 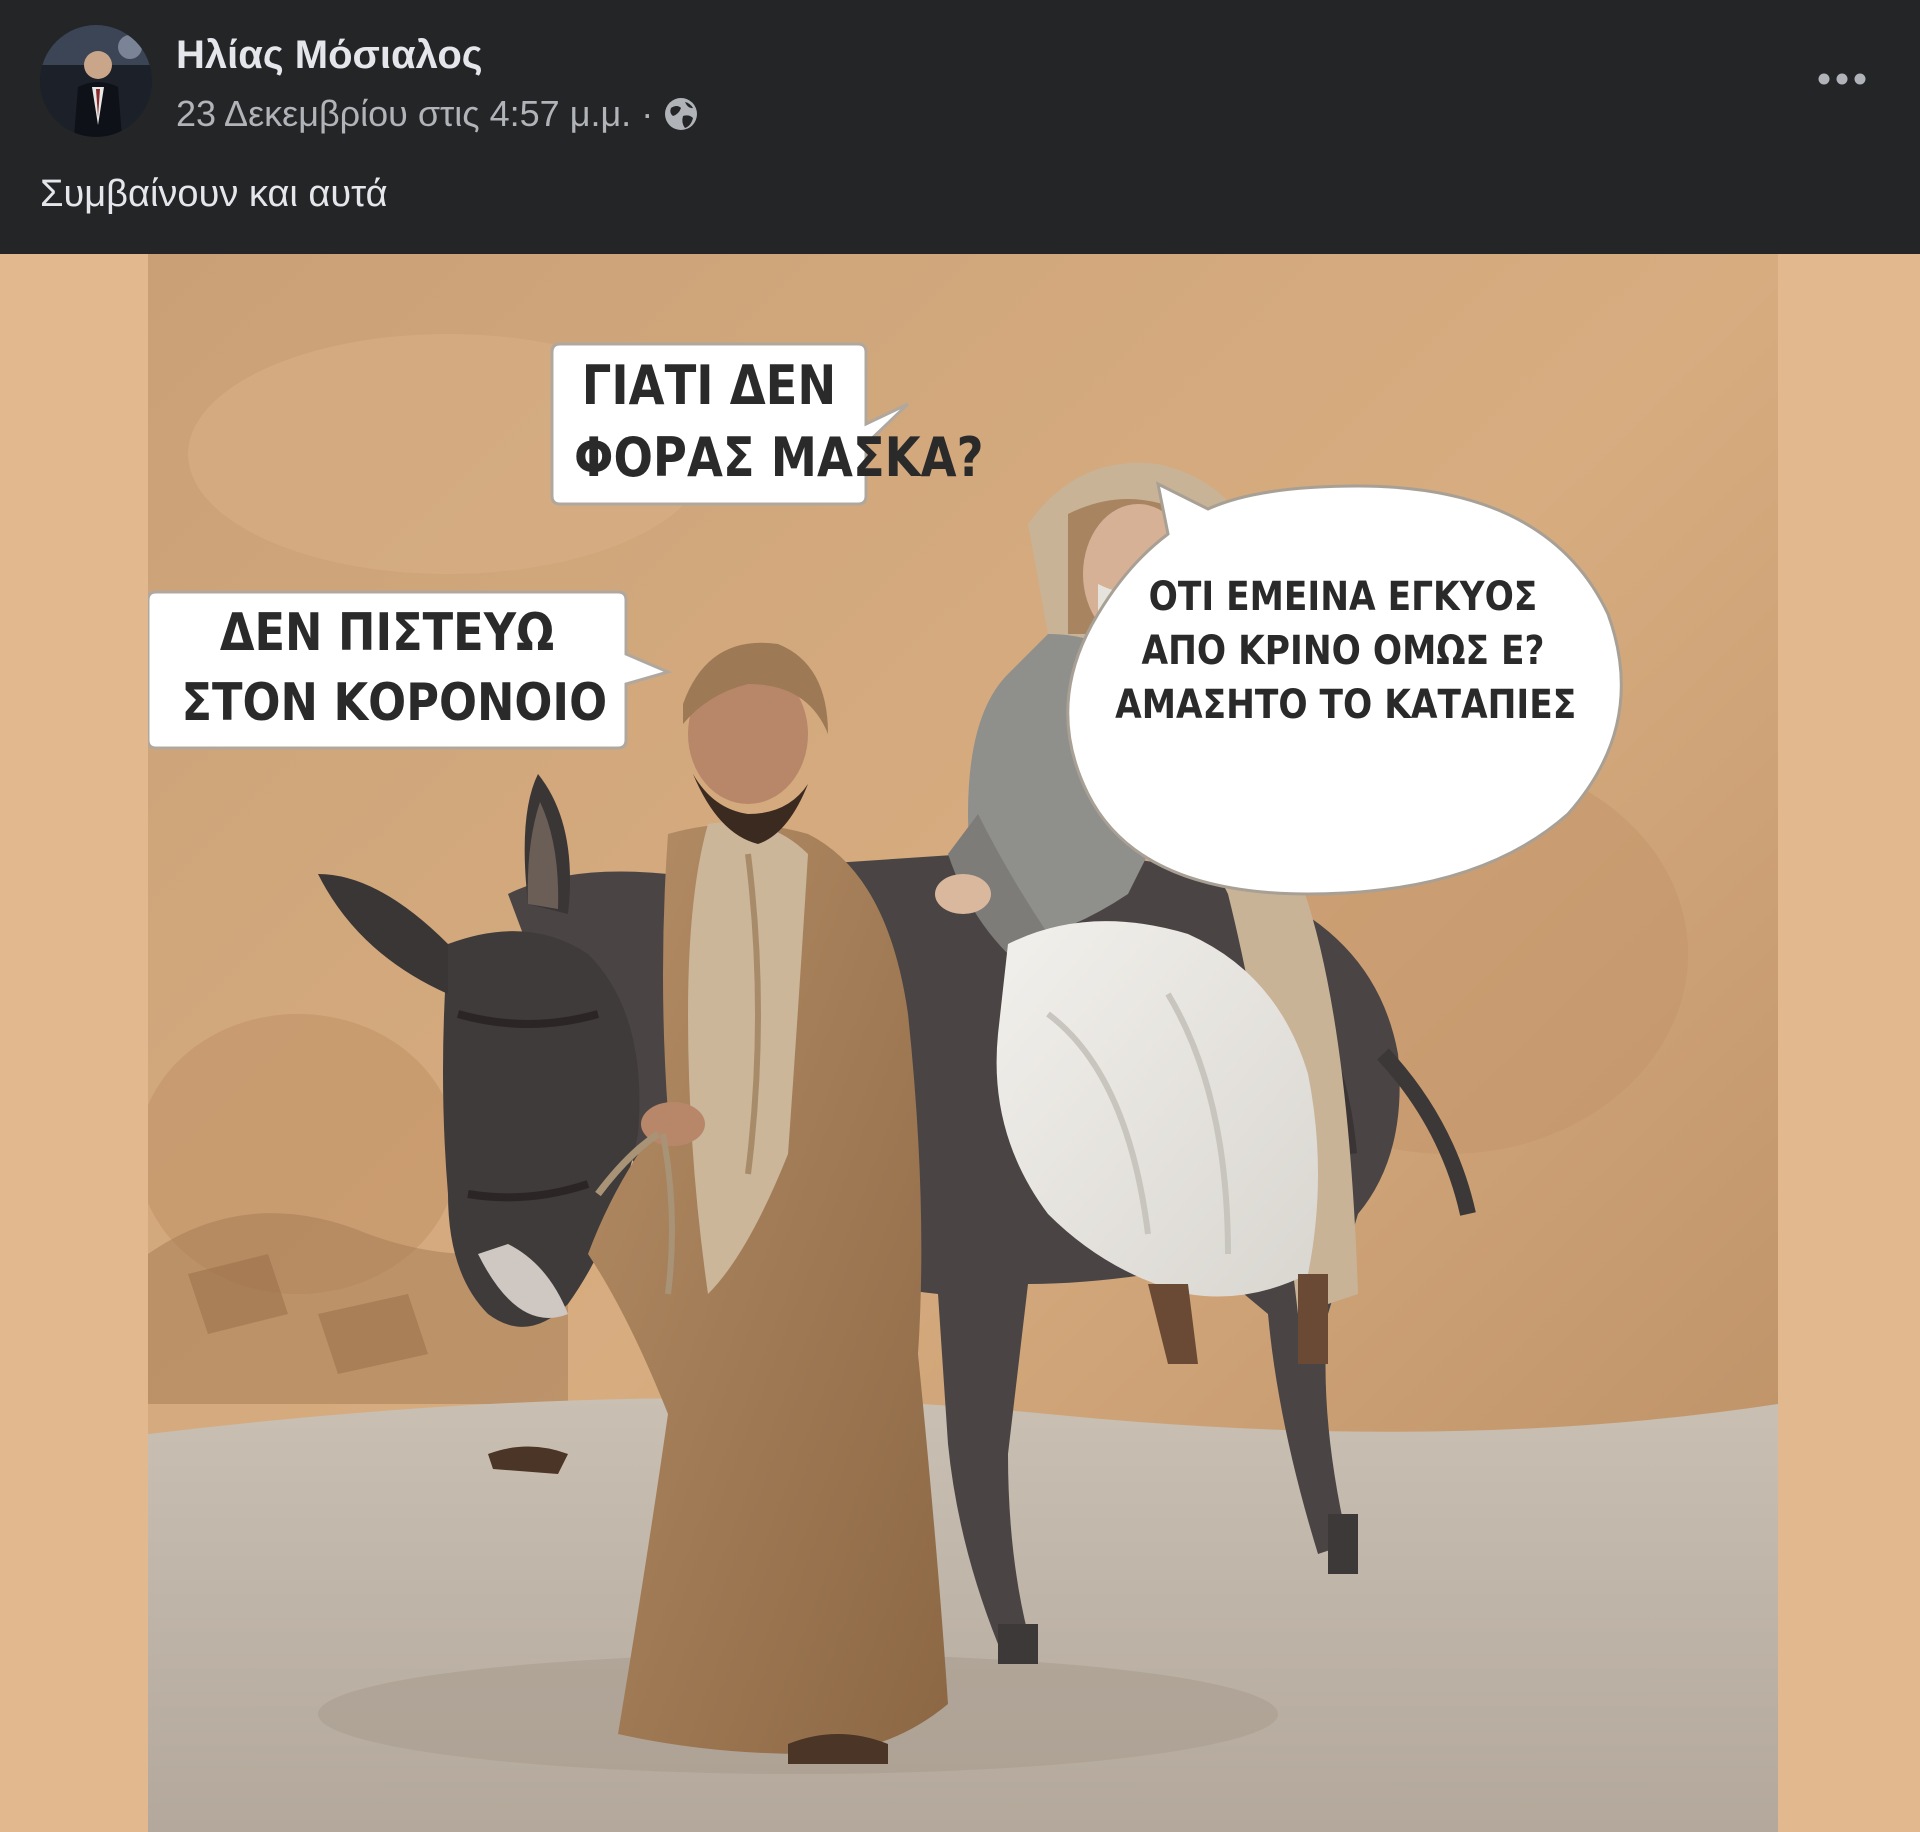 I want to click on bubble-top-line-2: ΦΟΡΑΣ ΜΑΣΚΑ?, so click(x=778, y=457).